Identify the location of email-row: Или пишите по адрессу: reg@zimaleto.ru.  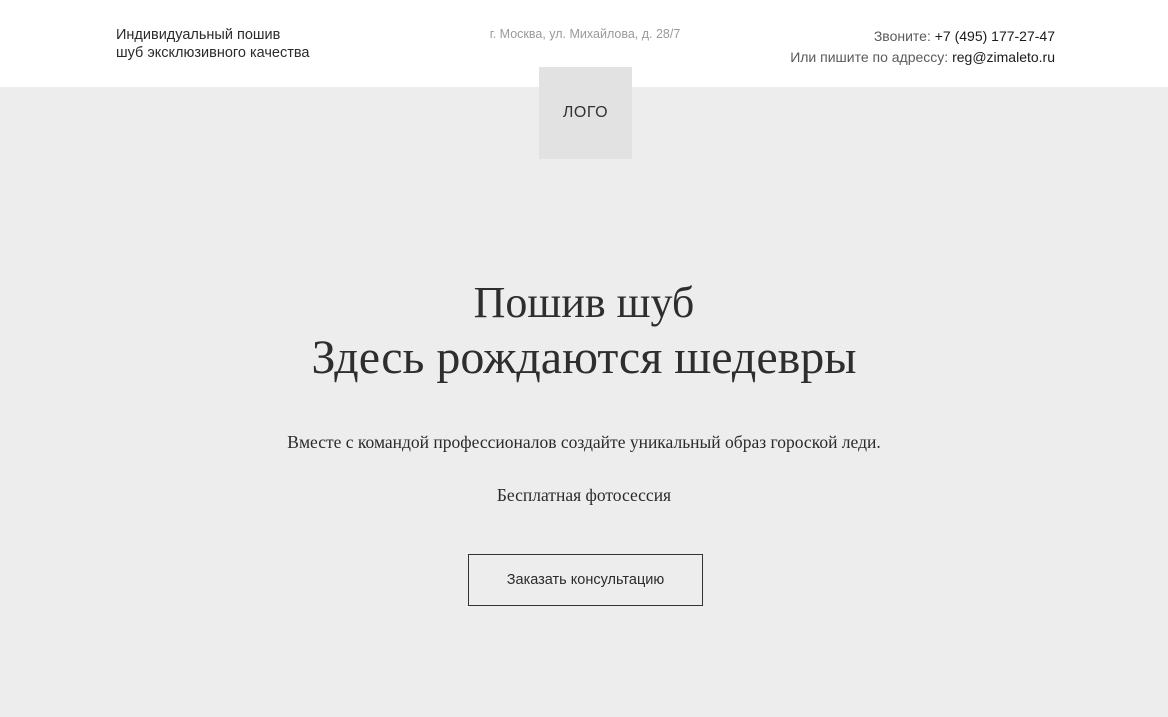
(922, 57).